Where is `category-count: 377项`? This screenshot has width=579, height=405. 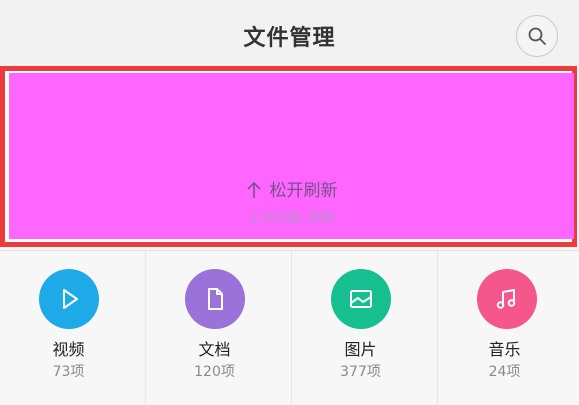 category-count: 377项 is located at coordinates (360, 372).